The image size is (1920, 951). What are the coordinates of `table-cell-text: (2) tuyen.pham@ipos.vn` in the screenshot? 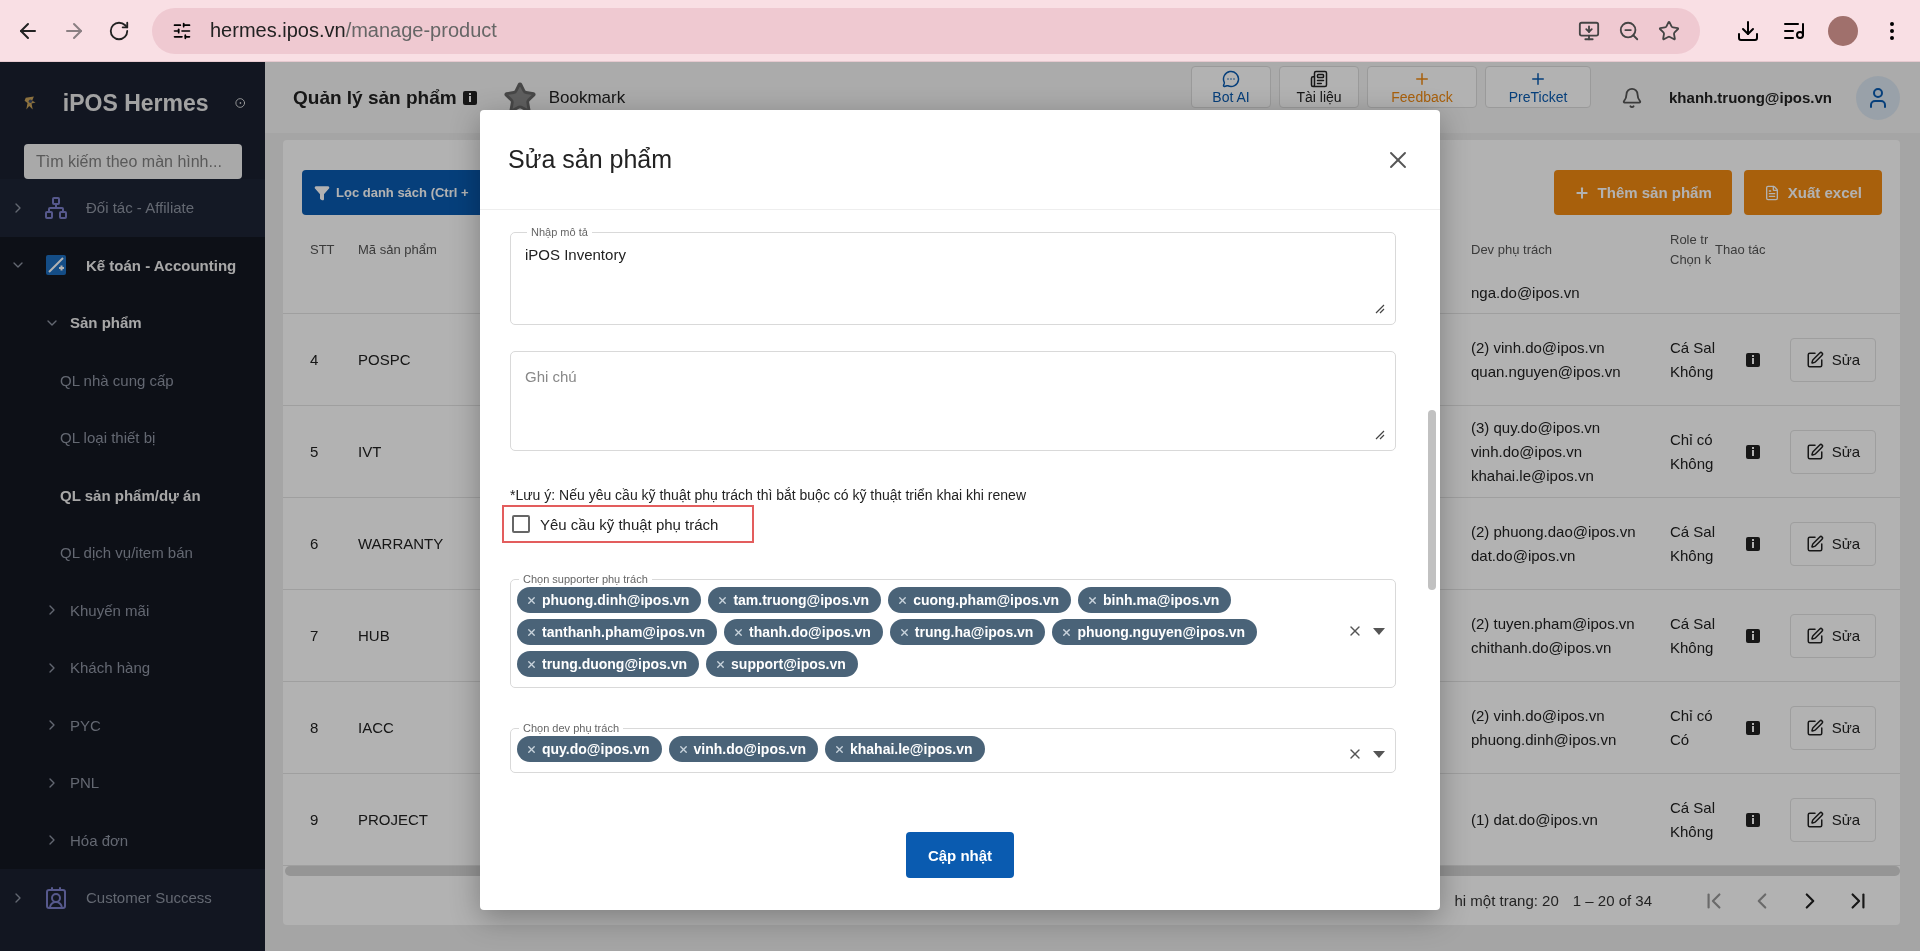 It's located at (1553, 623).